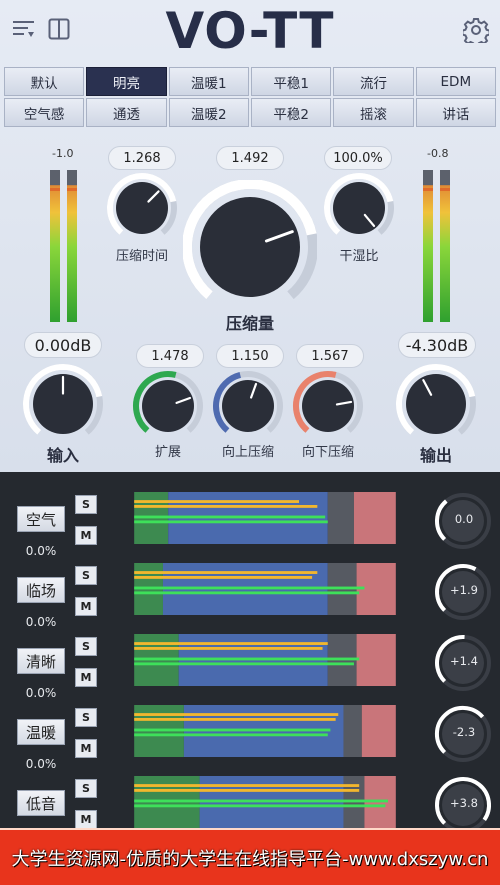 The height and width of the screenshot is (885, 500). I want to click on output-label: 输出, so click(435, 455).